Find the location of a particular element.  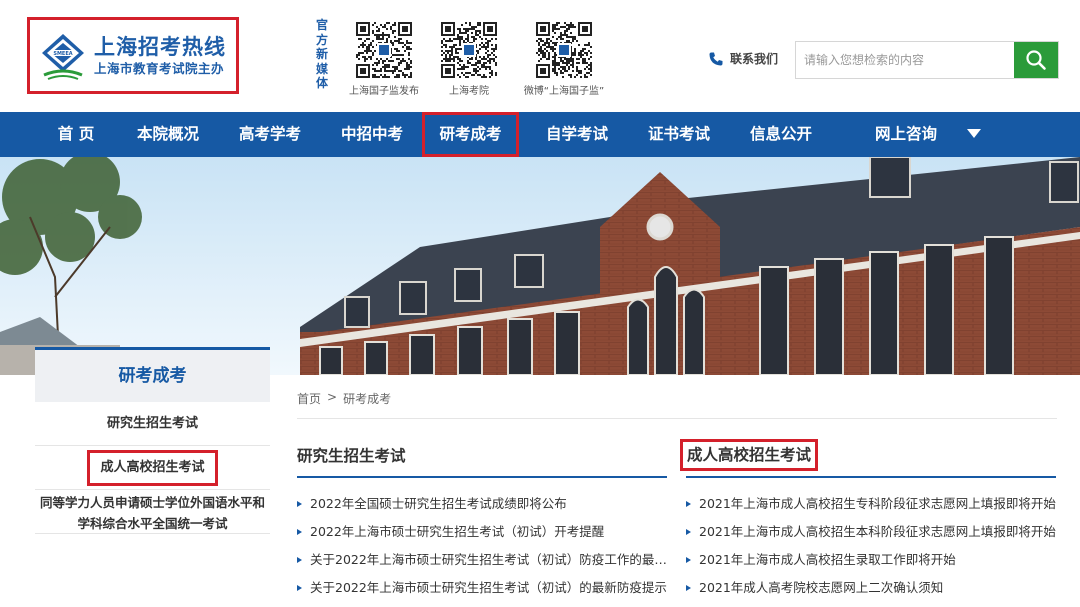

qr-code-2: 上海考院 is located at coordinates (469, 59).